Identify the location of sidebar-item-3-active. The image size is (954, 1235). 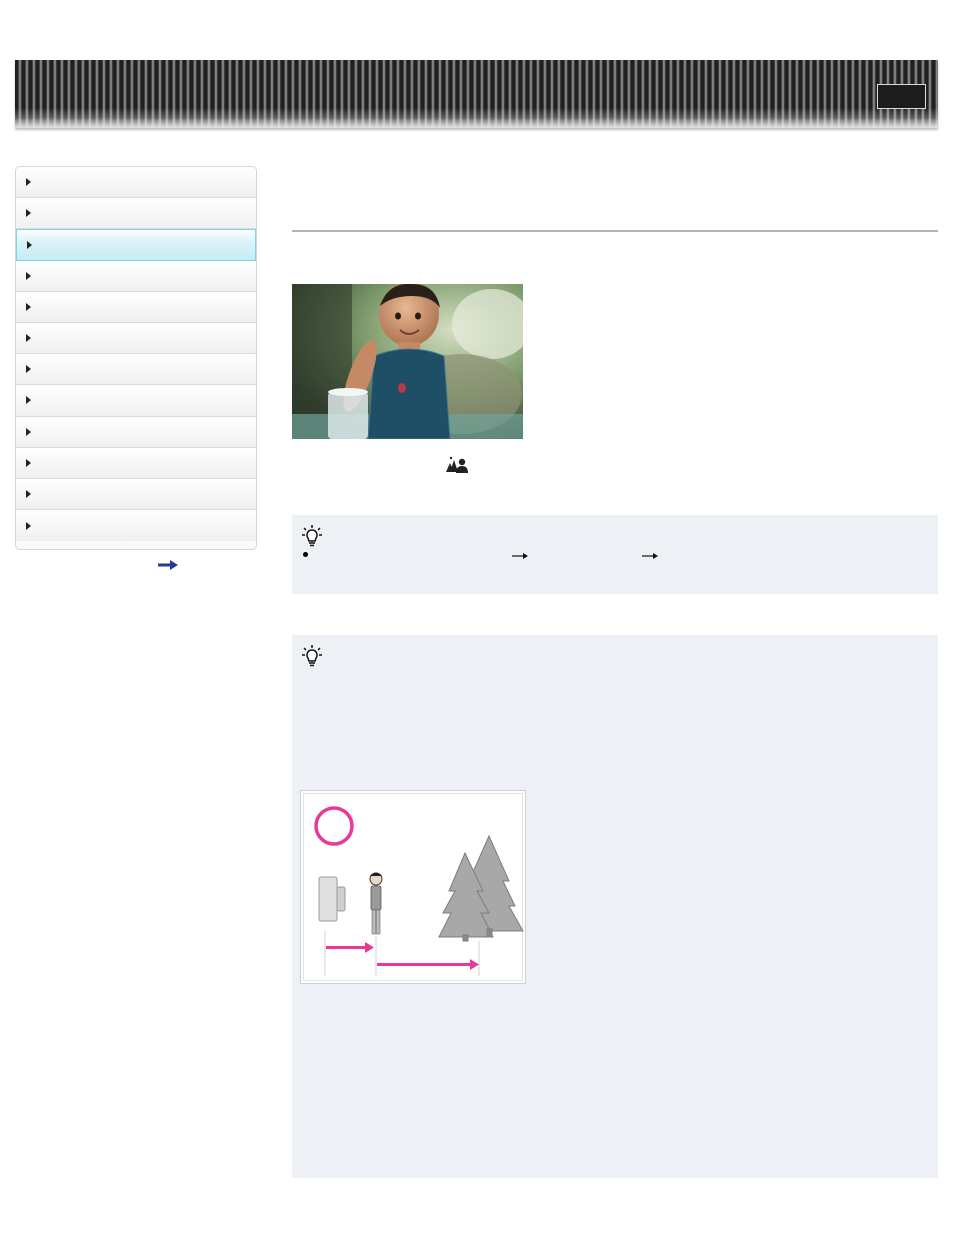
(136, 245).